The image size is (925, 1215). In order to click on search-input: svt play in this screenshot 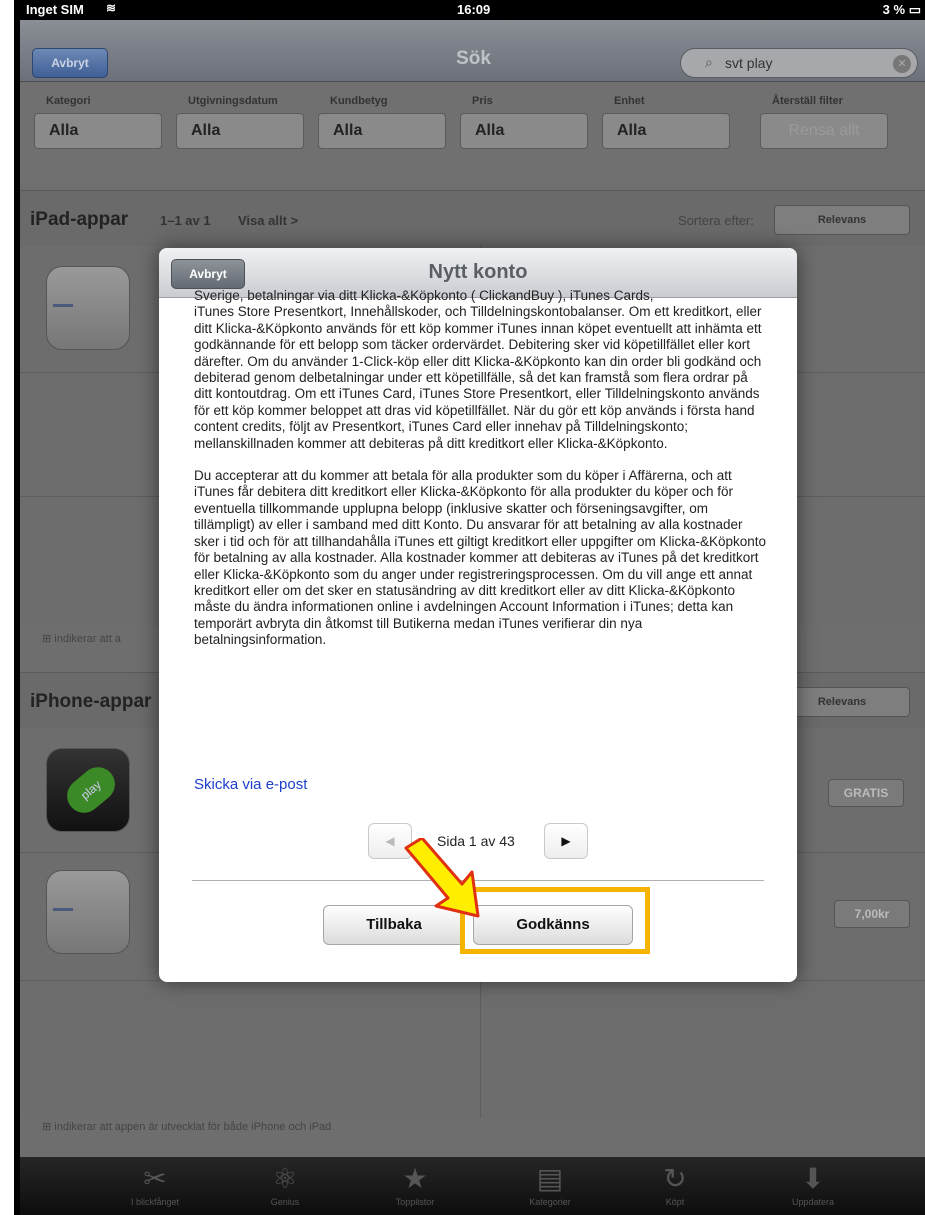, I will do `click(748, 63)`.